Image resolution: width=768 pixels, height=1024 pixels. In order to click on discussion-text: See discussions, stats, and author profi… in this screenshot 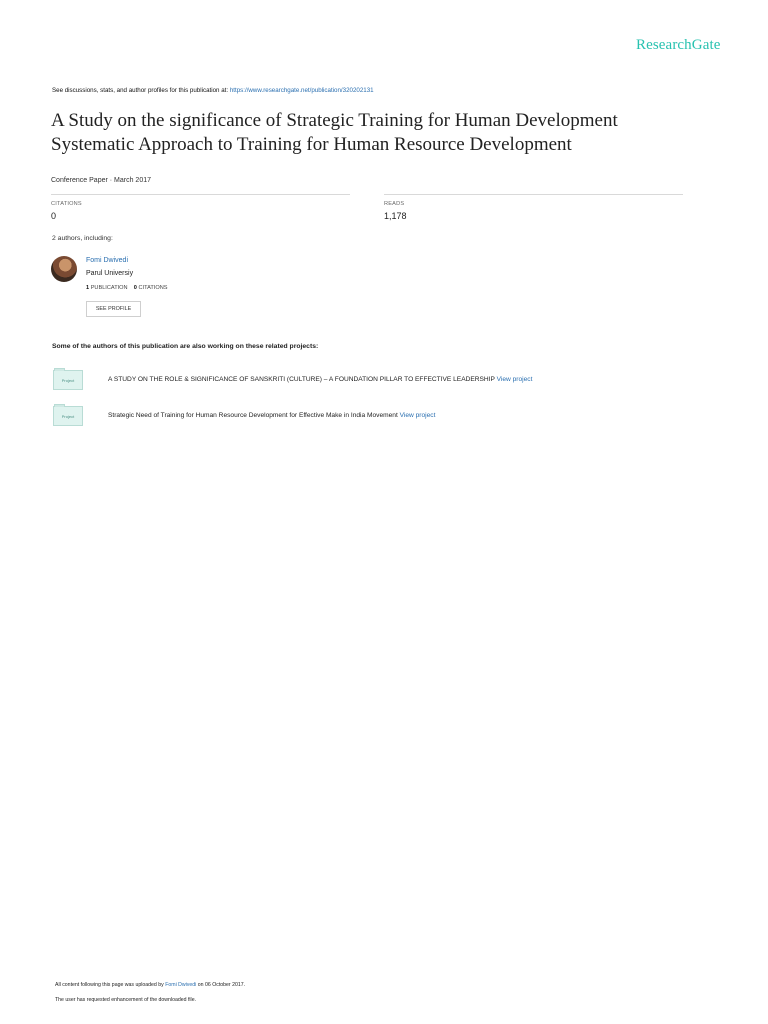, I will do `click(140, 90)`.